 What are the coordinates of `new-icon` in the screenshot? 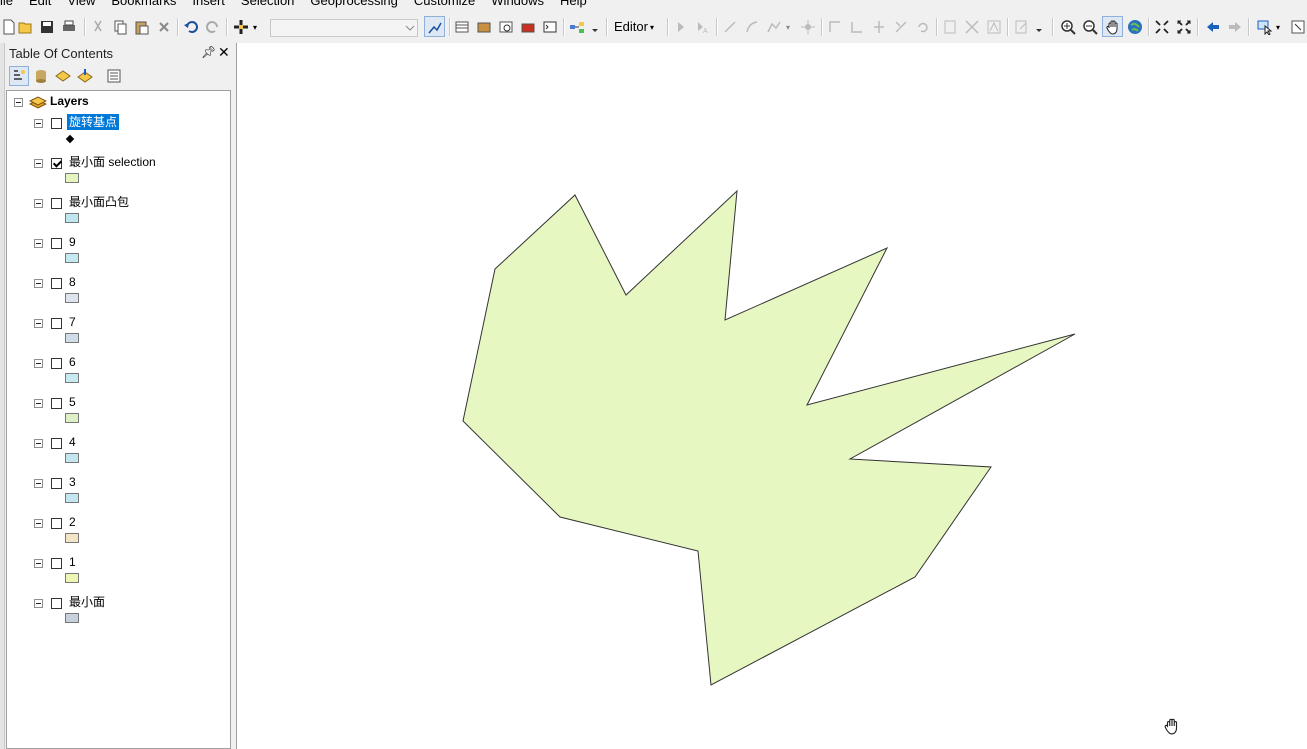 It's located at (9, 27).